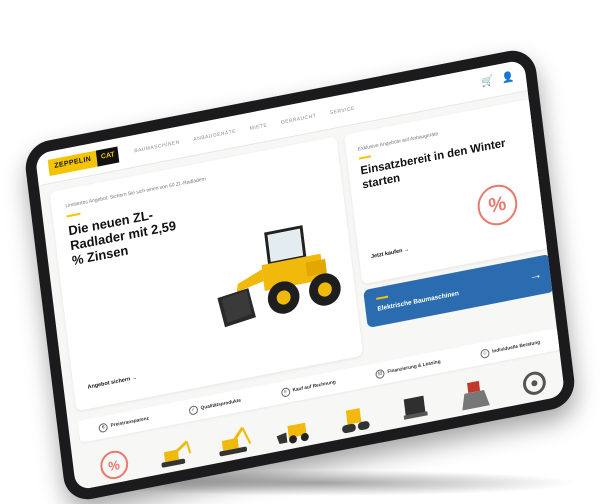 The image size is (606, 504). What do you see at coordinates (380, 373) in the screenshot?
I see `finance-icon: ▤` at bounding box center [380, 373].